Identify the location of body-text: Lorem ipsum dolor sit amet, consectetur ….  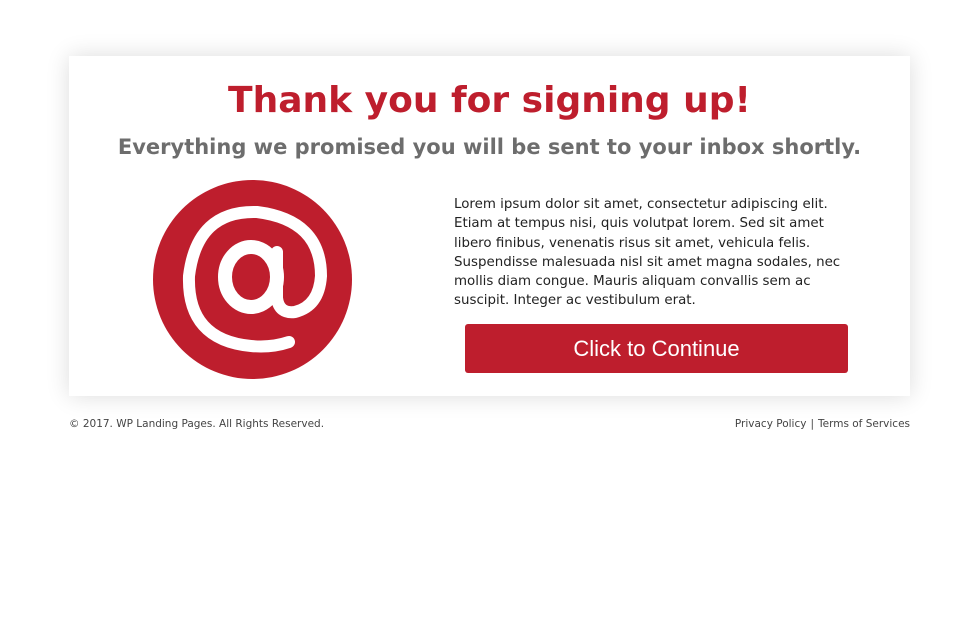
(647, 253).